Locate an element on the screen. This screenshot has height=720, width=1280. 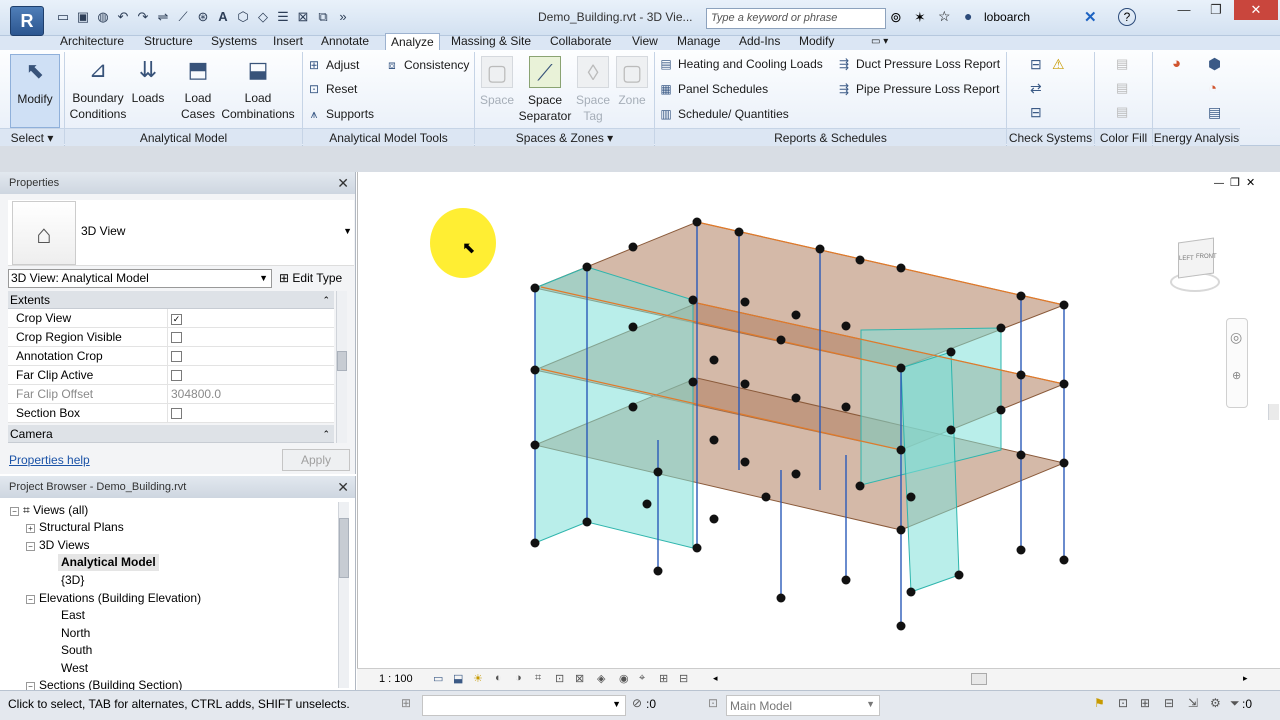
tab-insert: Insert is located at coordinates (288, 41).